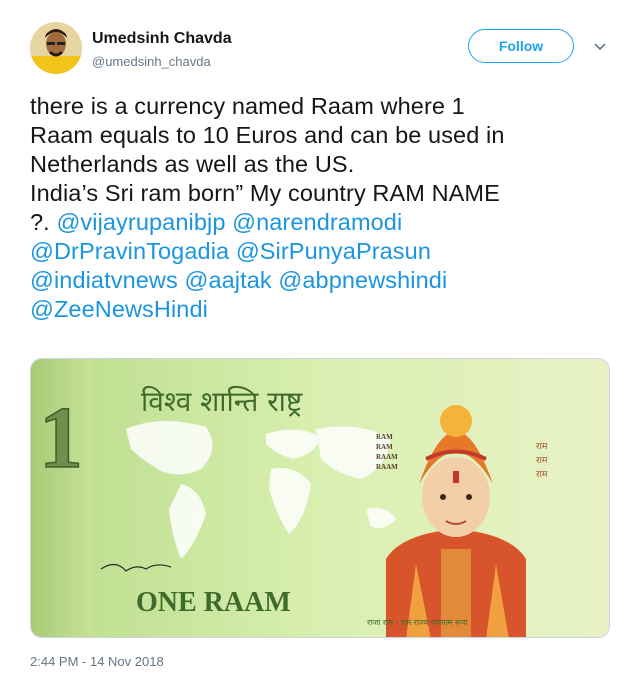 The width and height of the screenshot is (640, 682). I want to click on tweet-text-segment: there is a currency named Raam where 1, so click(247, 106).